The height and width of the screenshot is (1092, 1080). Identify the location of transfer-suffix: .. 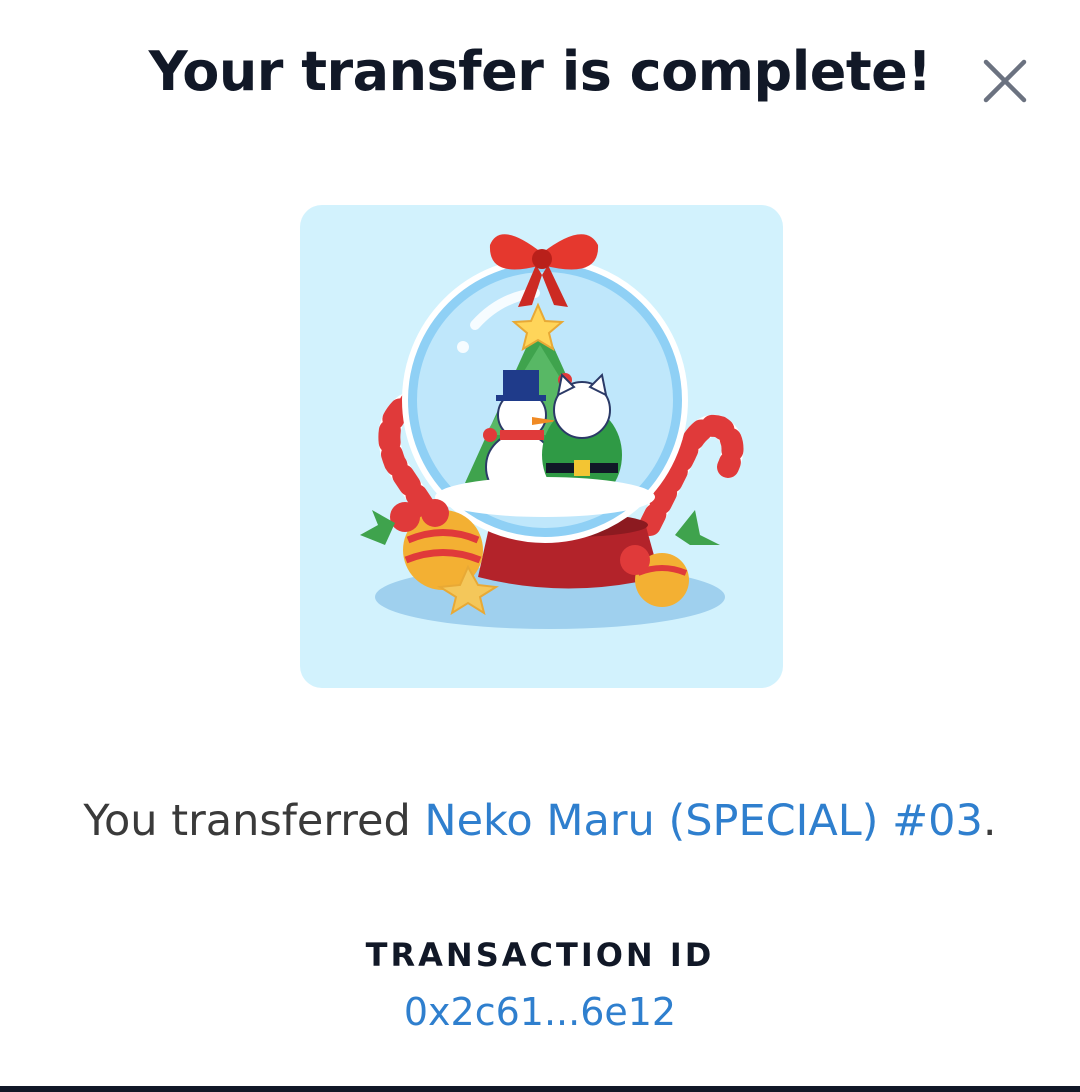
(989, 821).